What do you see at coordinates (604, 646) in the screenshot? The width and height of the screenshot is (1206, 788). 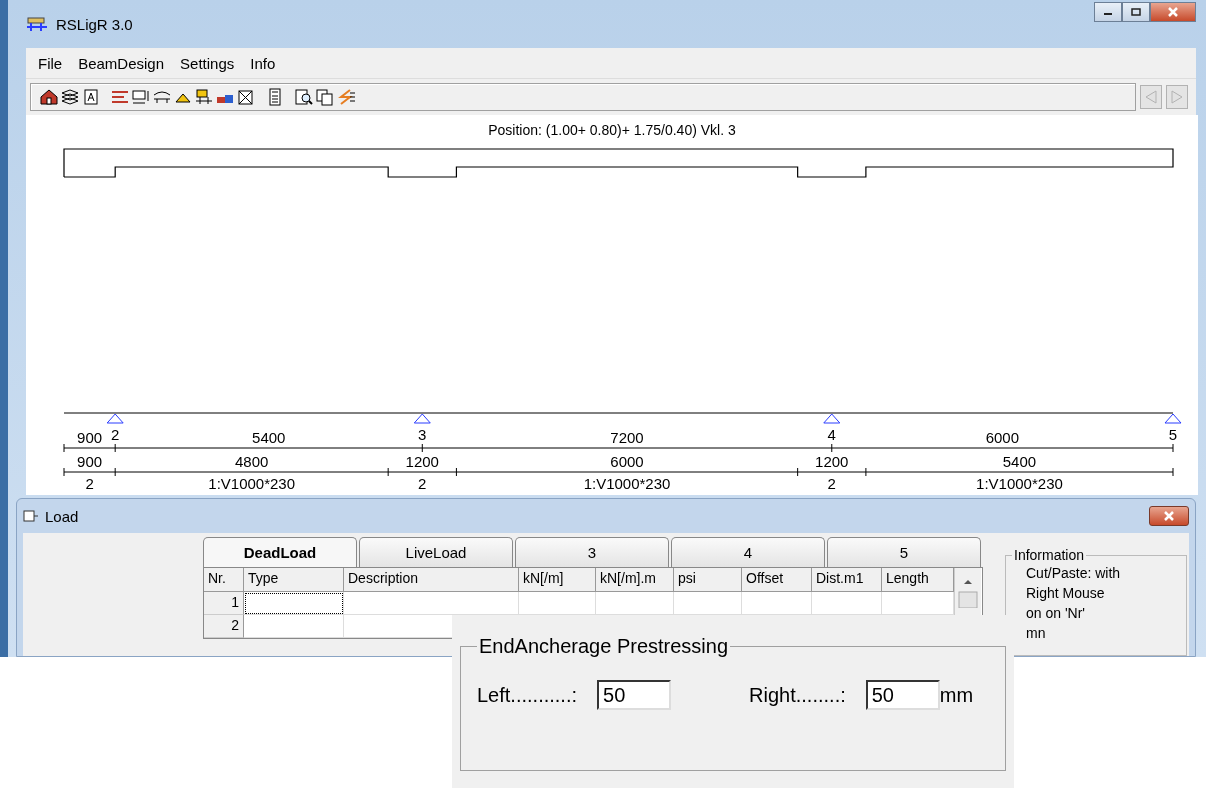 I see `group-title: EndAncherage Prestressing` at bounding box center [604, 646].